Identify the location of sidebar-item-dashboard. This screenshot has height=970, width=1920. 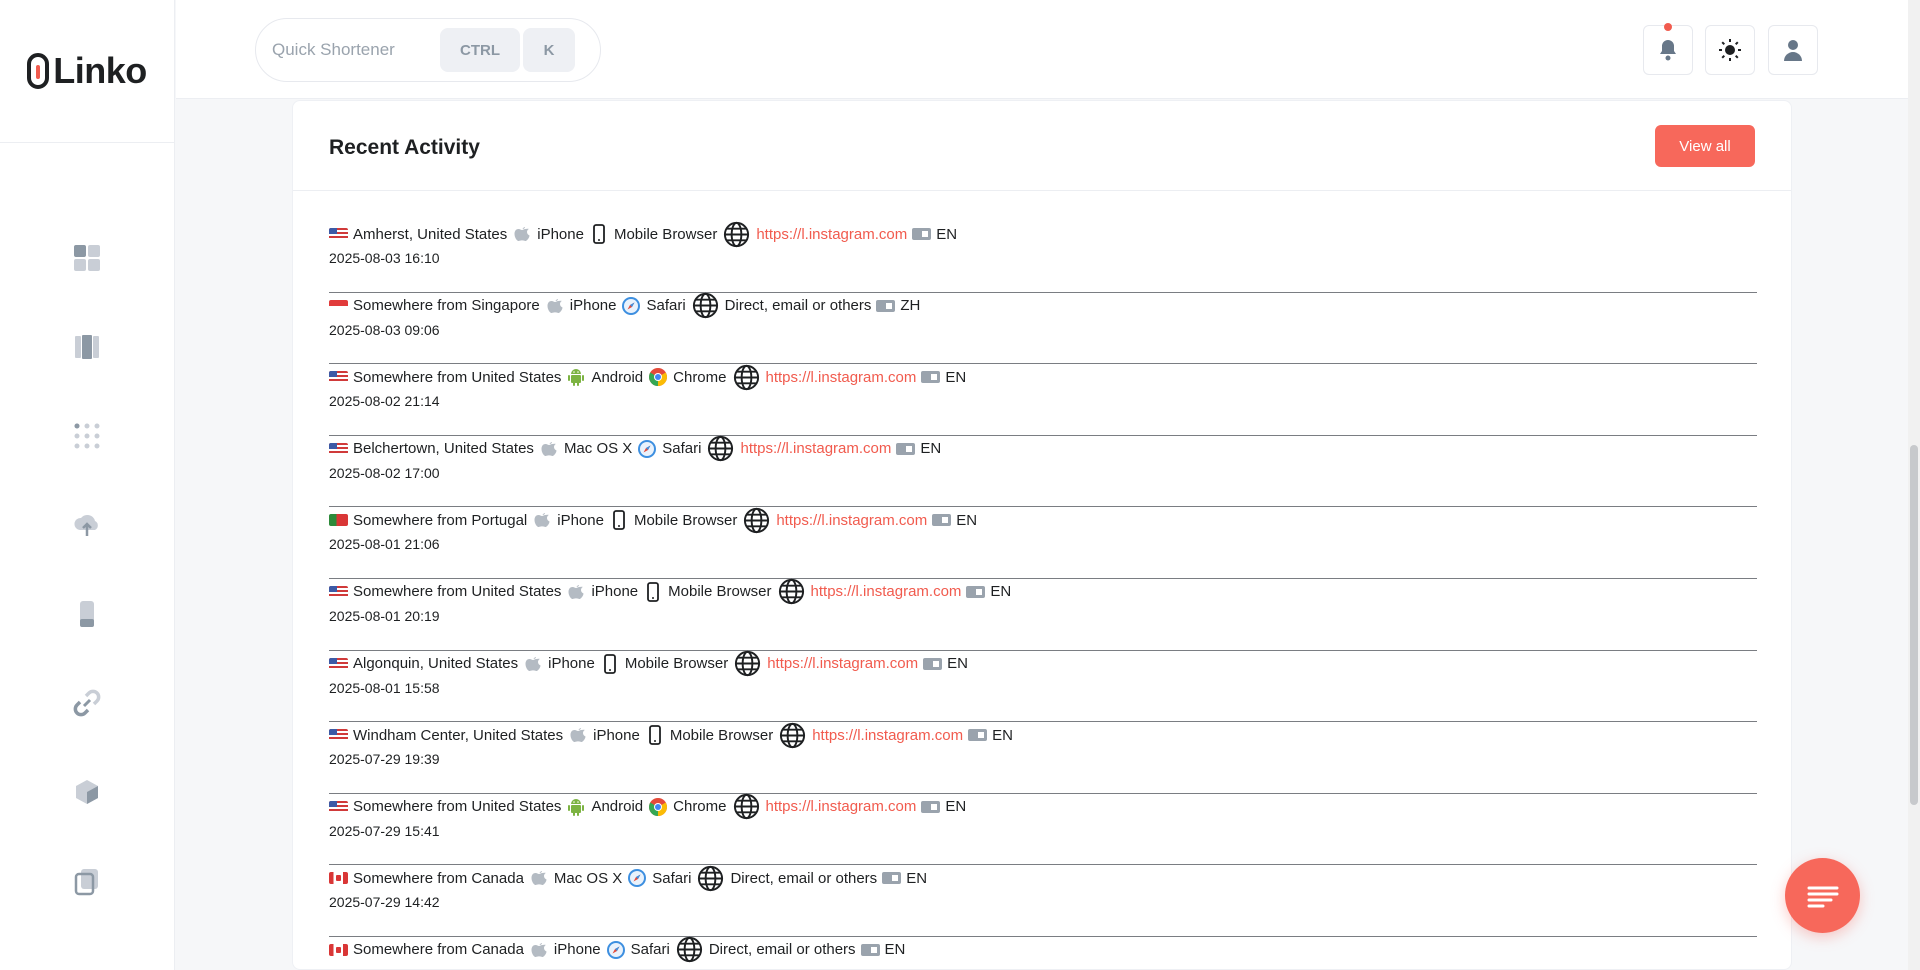
(87, 257).